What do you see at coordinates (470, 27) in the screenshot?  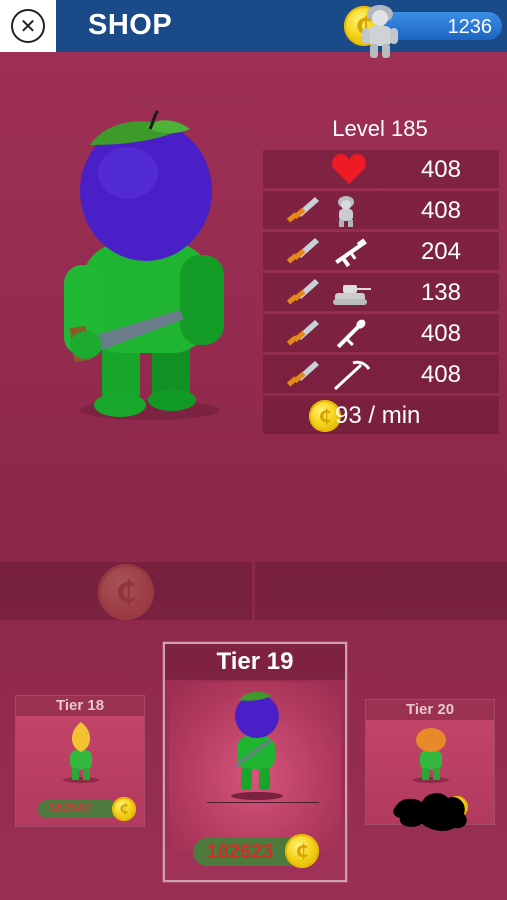 I see `coin-balance: 1236` at bounding box center [470, 27].